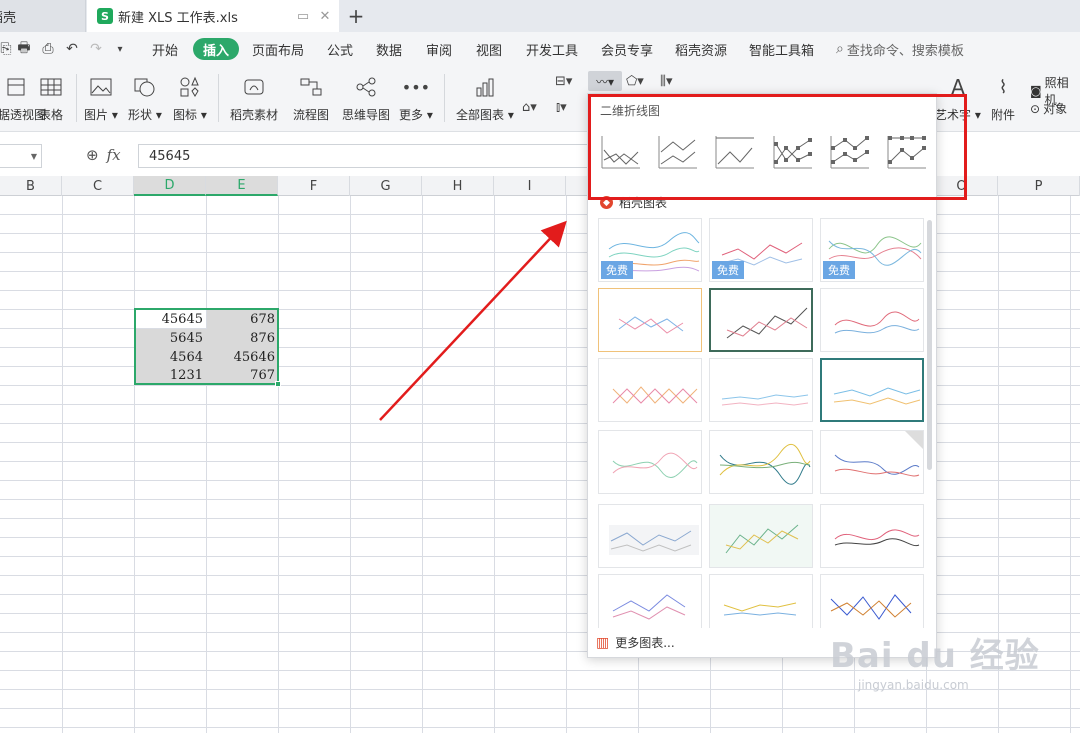 The height and width of the screenshot is (733, 1080). What do you see at coordinates (913, 685) in the screenshot?
I see `baidu-watermark-url: jingyan.baidu.com` at bounding box center [913, 685].